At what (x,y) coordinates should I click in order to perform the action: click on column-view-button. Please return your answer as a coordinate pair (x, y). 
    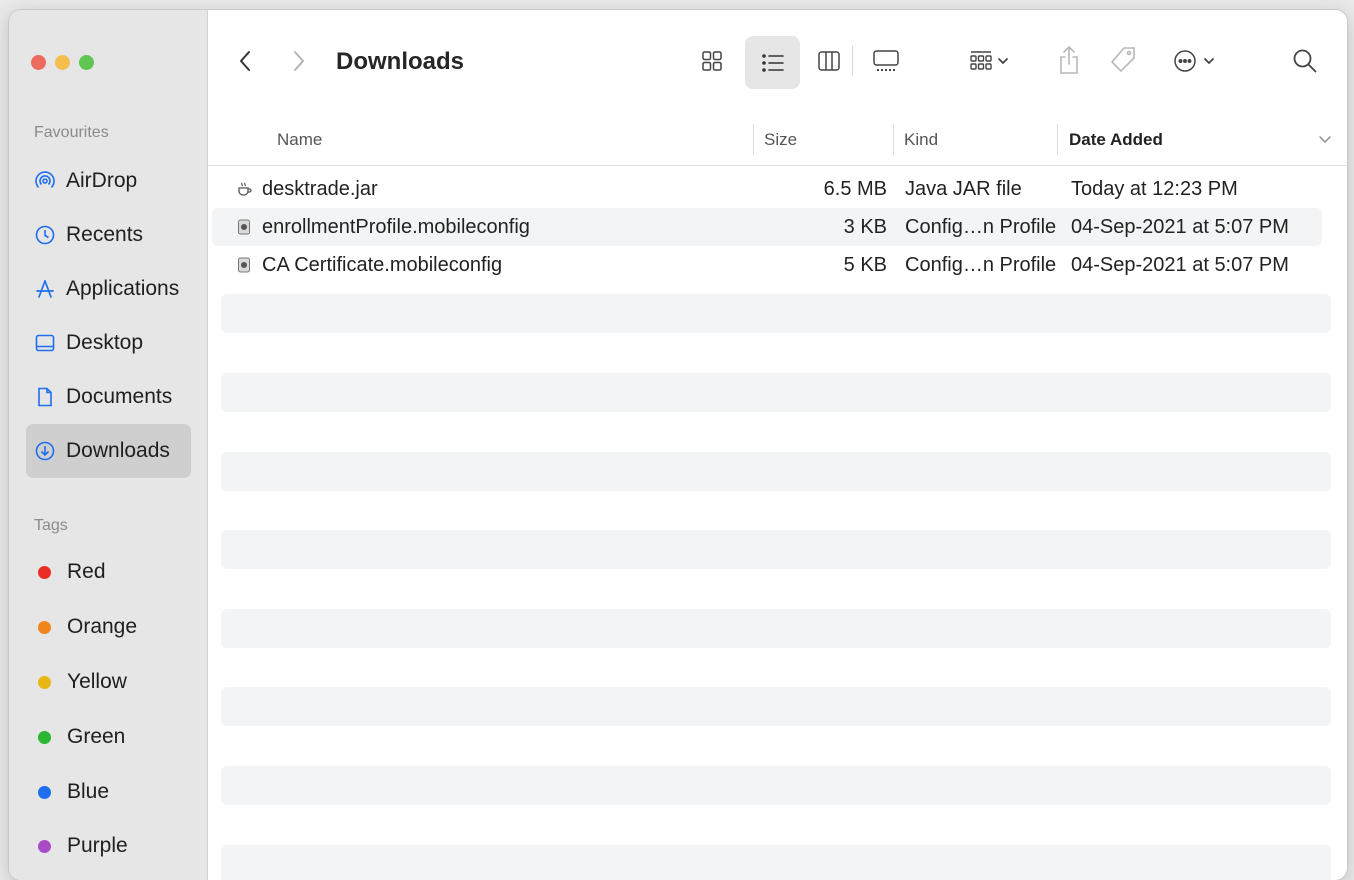
    Looking at the image, I should click on (829, 61).